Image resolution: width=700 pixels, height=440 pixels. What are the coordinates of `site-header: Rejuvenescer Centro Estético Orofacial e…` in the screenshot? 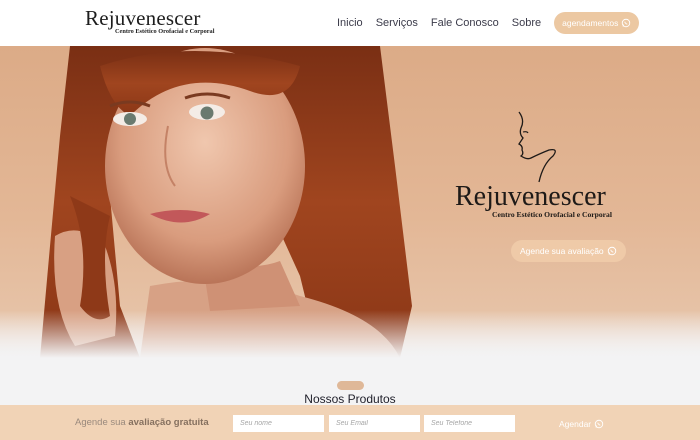 It's located at (350, 23).